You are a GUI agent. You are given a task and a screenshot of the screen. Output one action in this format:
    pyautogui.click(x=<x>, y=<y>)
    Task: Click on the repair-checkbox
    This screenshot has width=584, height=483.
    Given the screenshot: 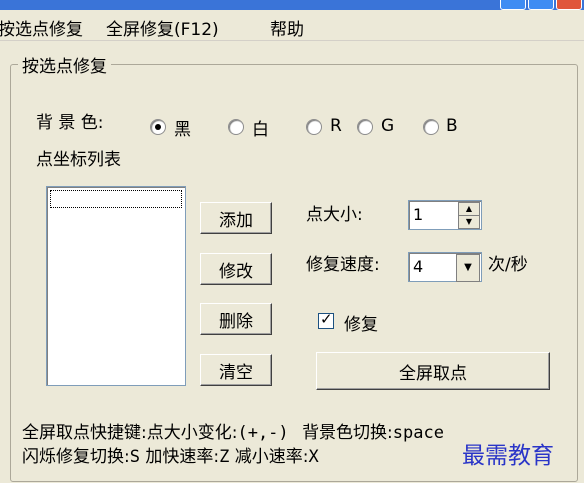 What is the action you would take?
    pyautogui.click(x=326, y=319)
    